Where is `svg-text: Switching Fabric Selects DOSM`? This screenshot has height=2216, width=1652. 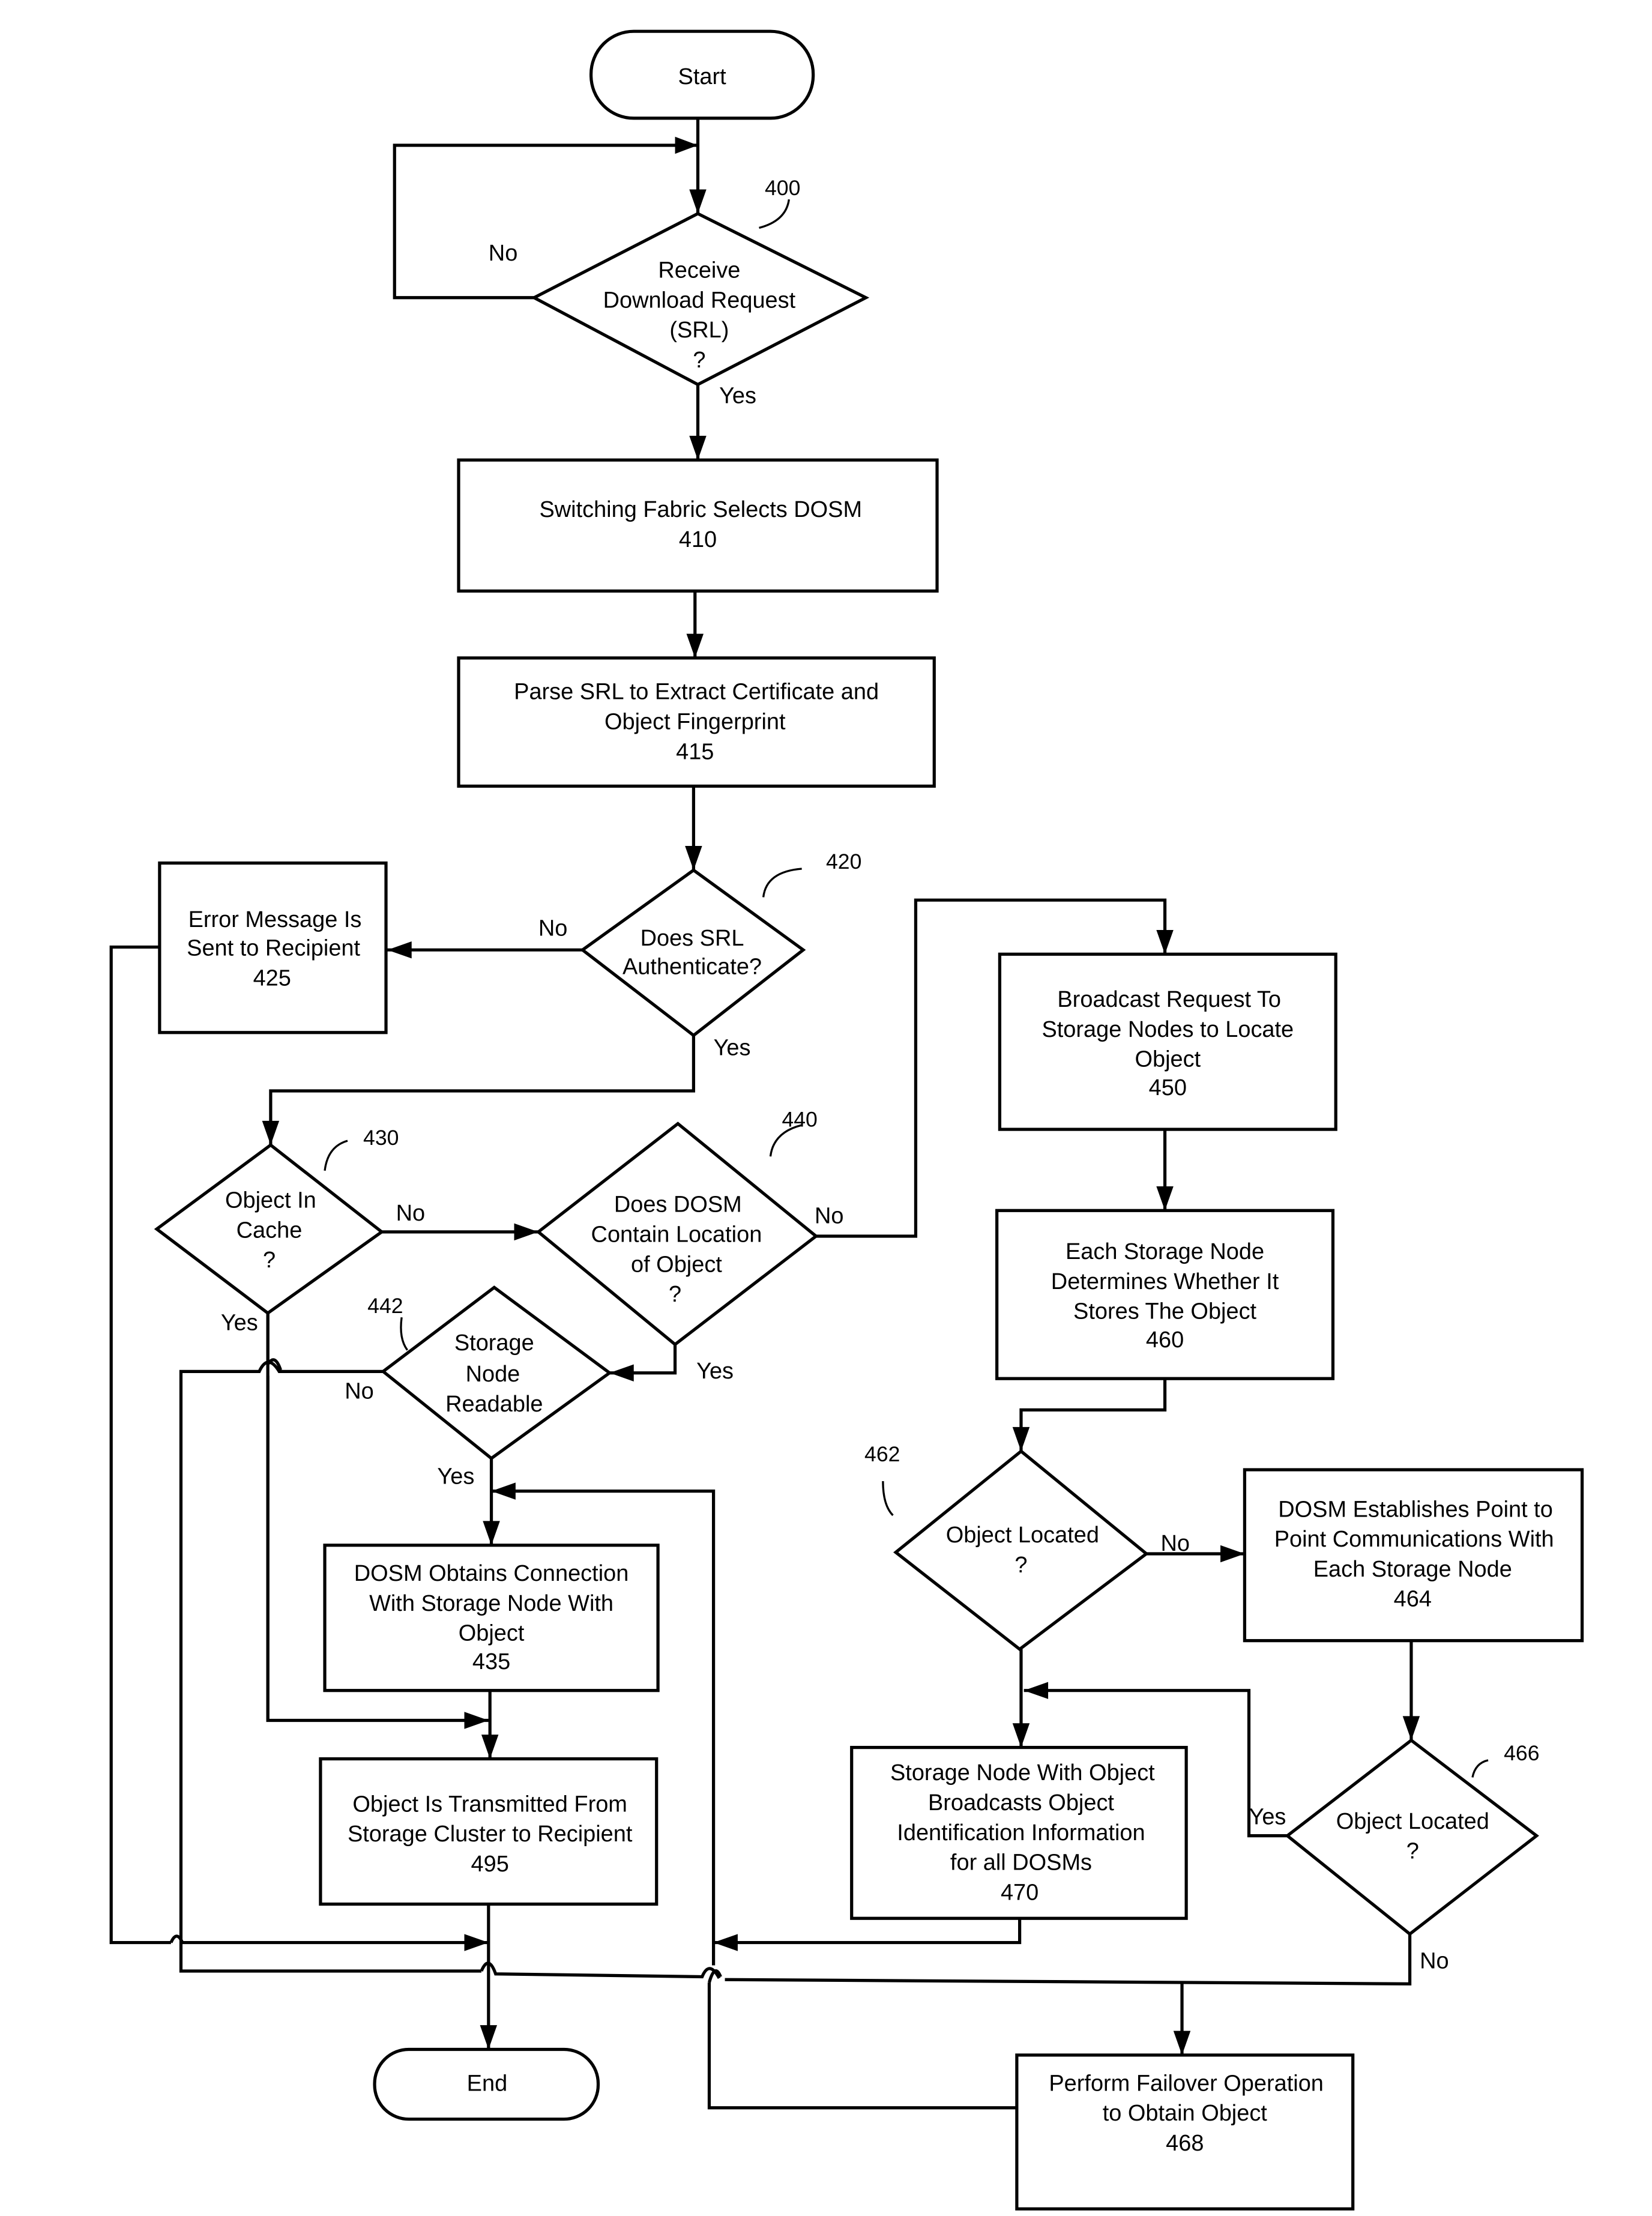 svg-text: Switching Fabric Selects DOSM is located at coordinates (700, 510).